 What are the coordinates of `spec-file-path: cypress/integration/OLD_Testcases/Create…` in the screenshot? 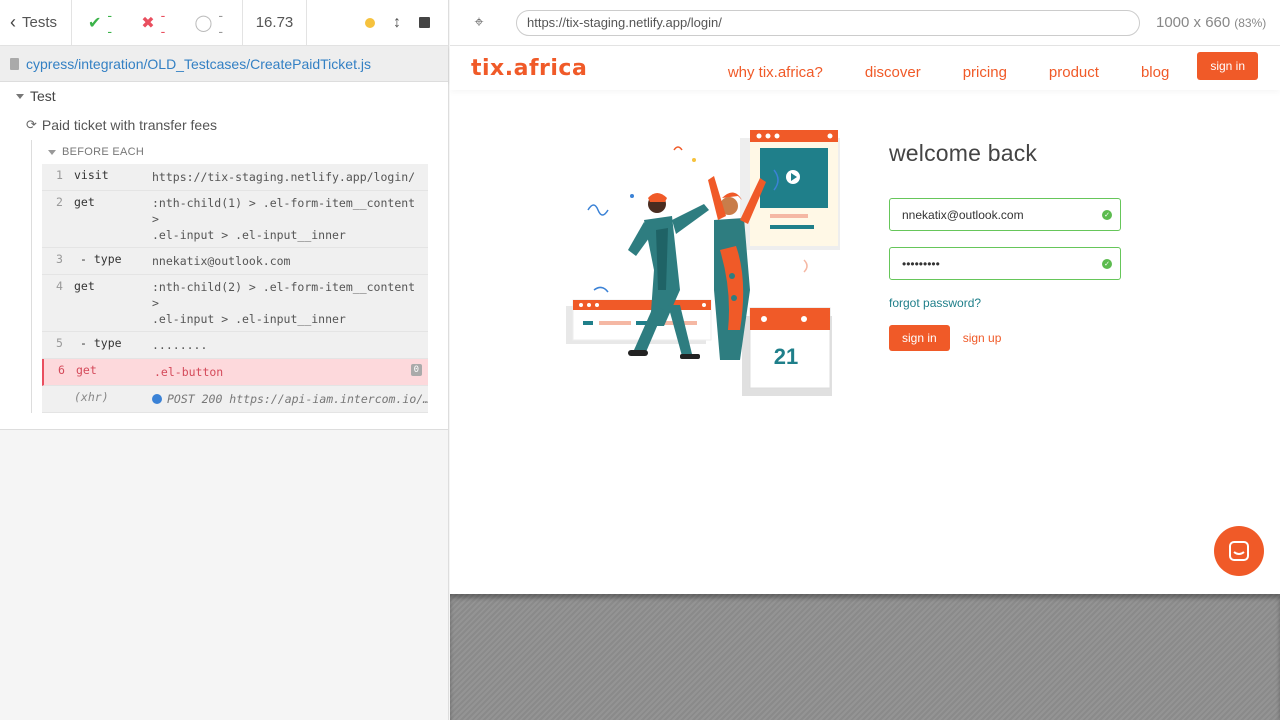 It's located at (198, 64).